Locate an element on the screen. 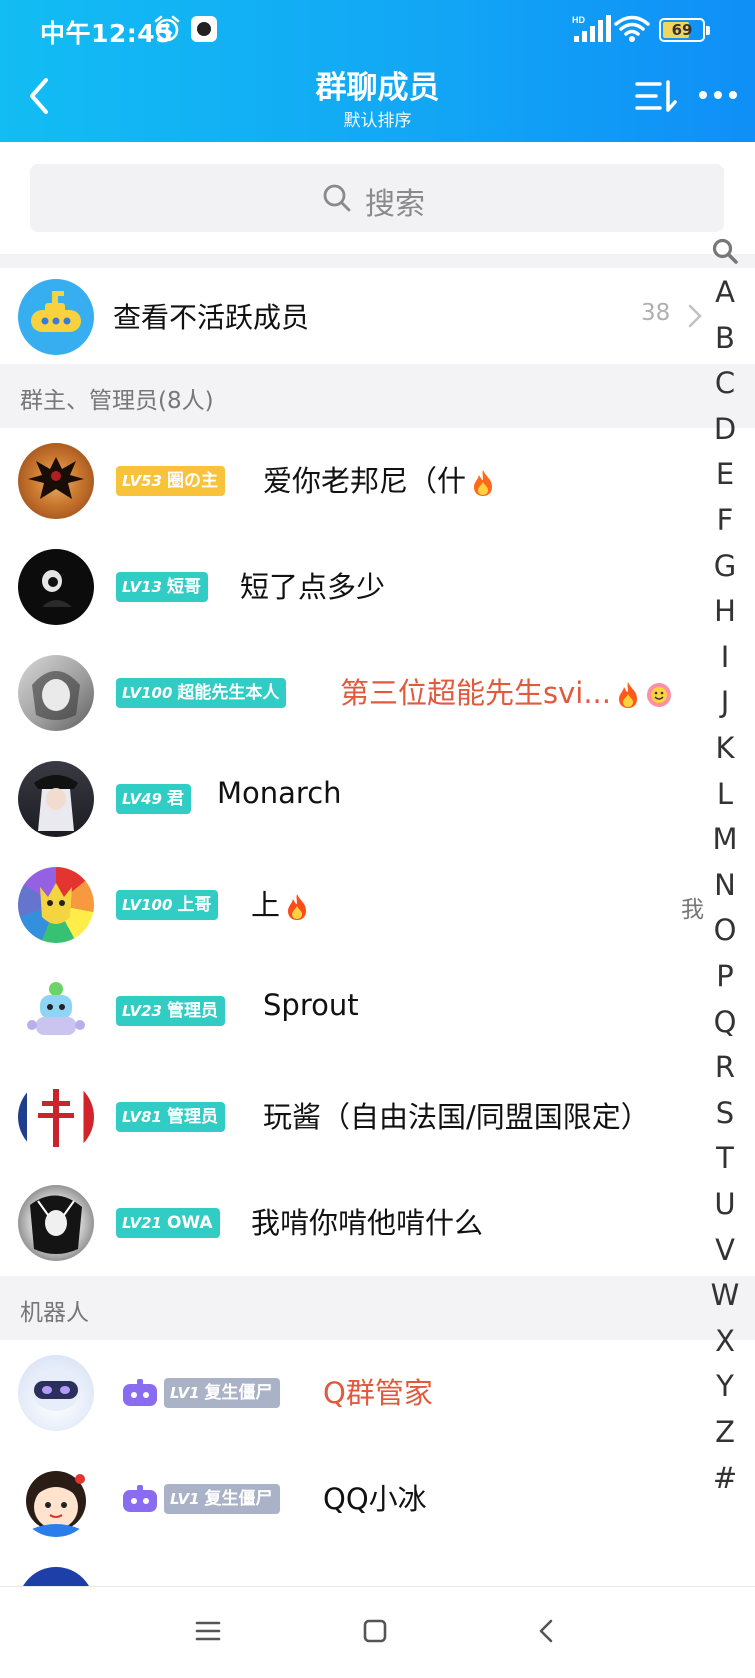 This screenshot has height=1678, width=755. index-letter: I is located at coordinates (725, 657).